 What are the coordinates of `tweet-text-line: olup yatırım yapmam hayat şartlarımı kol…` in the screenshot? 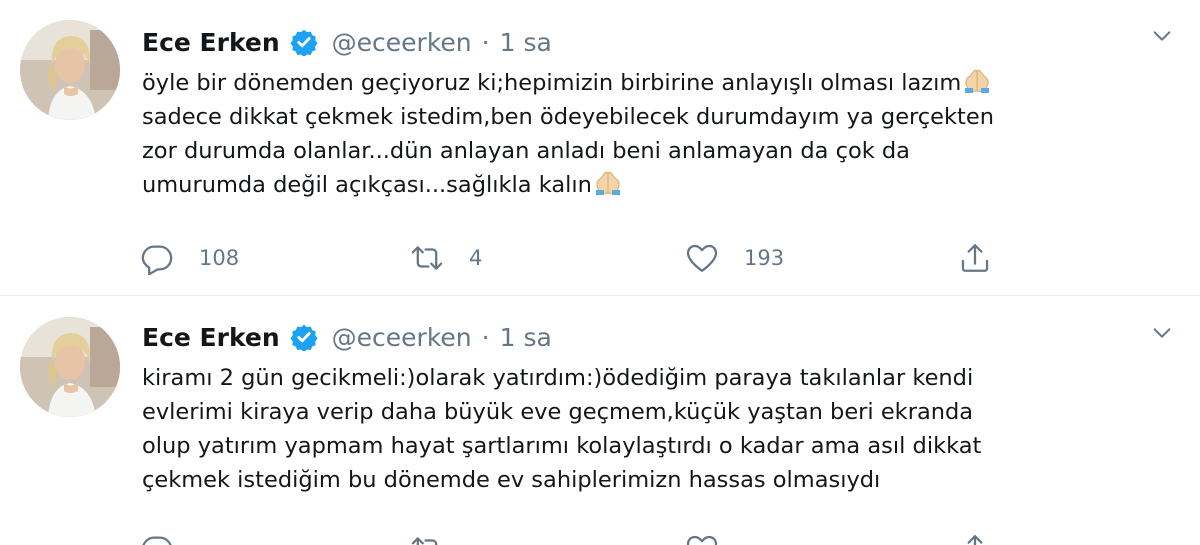 It's located at (562, 446).